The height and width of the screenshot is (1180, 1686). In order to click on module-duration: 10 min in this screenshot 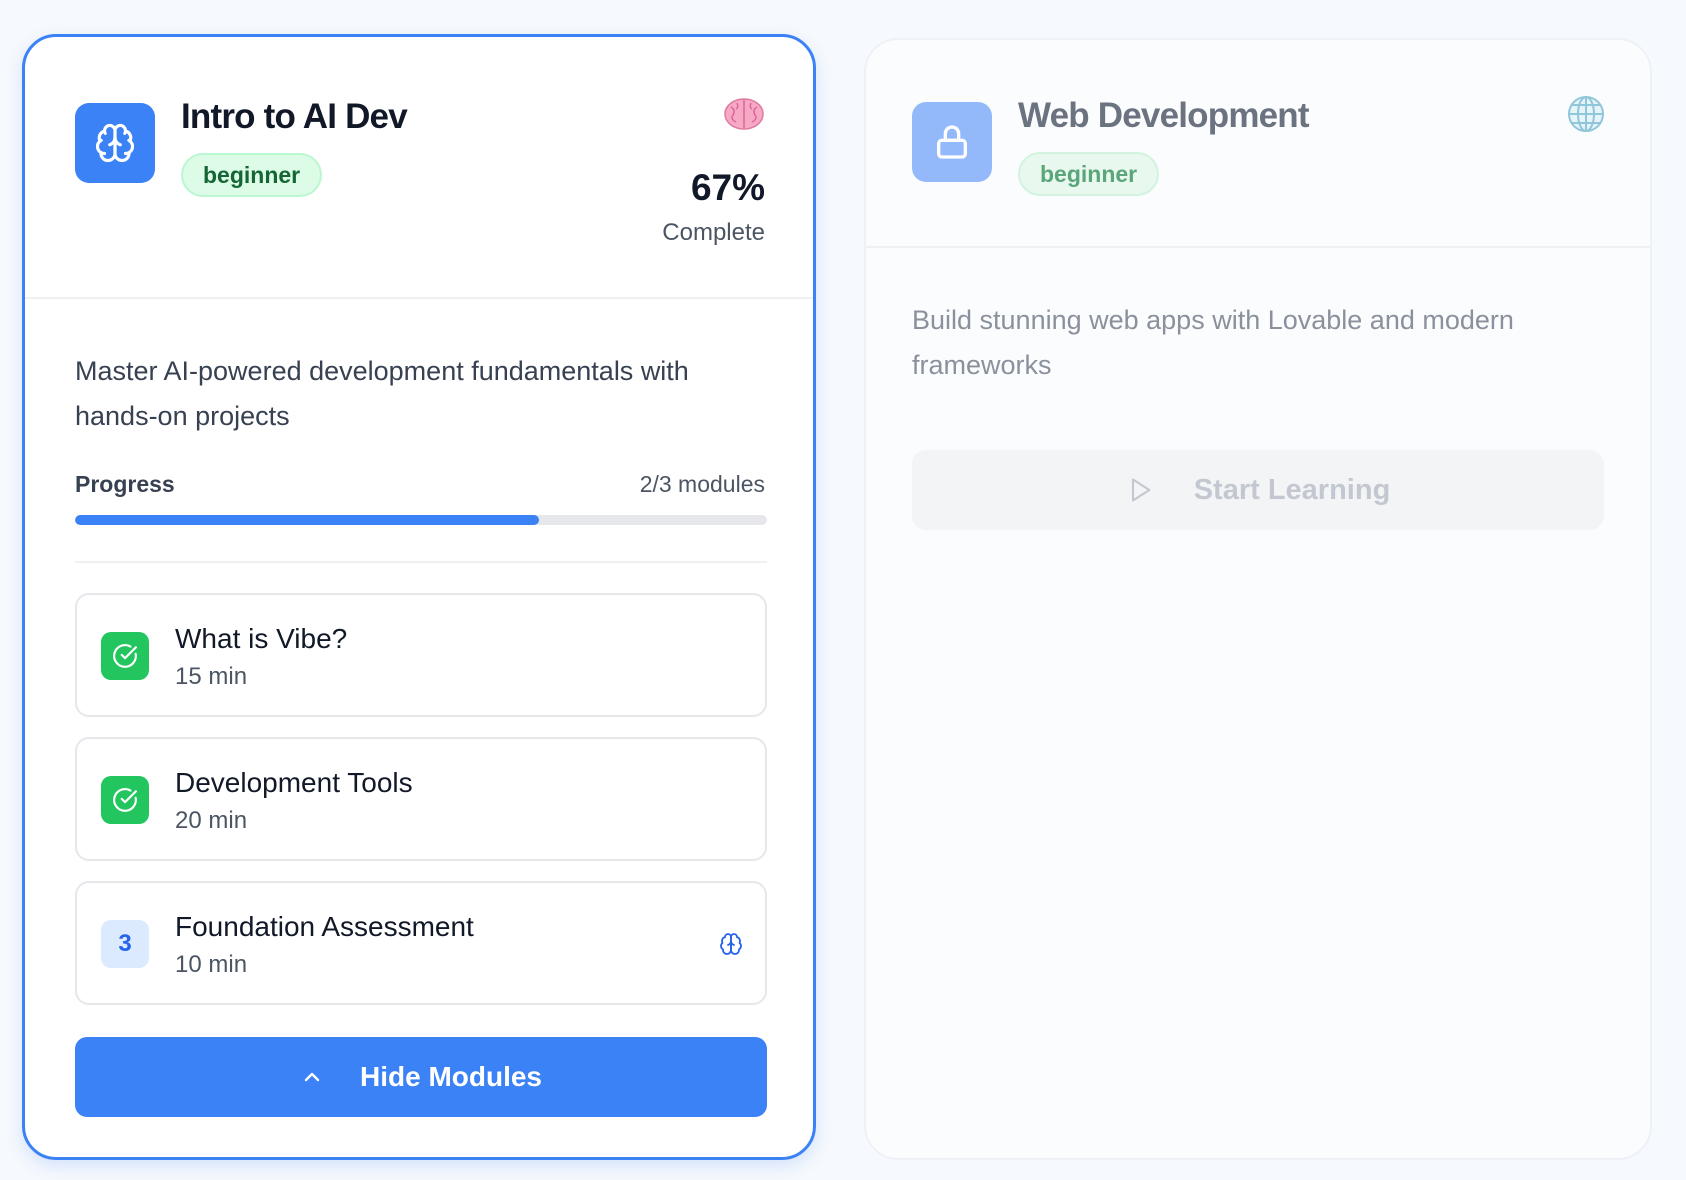, I will do `click(211, 964)`.